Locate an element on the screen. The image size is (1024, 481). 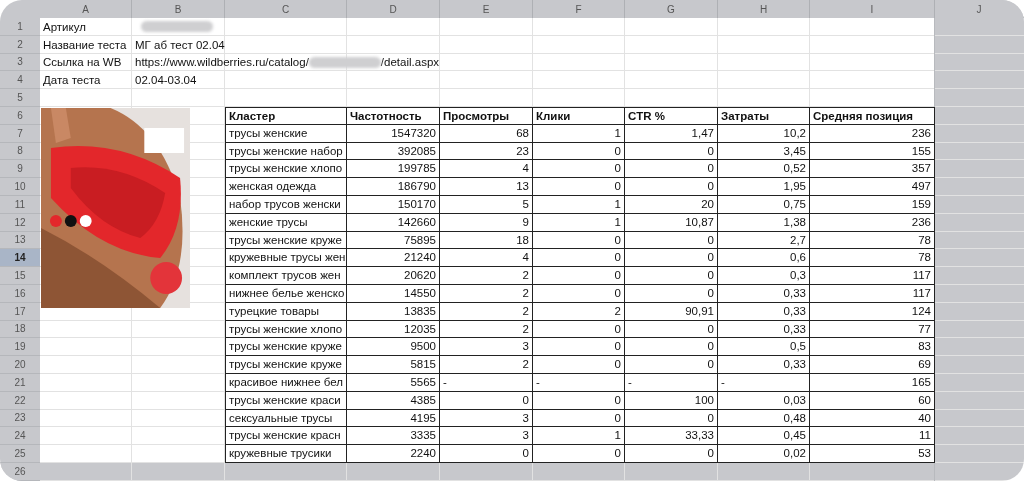
cell-text: /detail.aspx is located at coordinates (410, 62).